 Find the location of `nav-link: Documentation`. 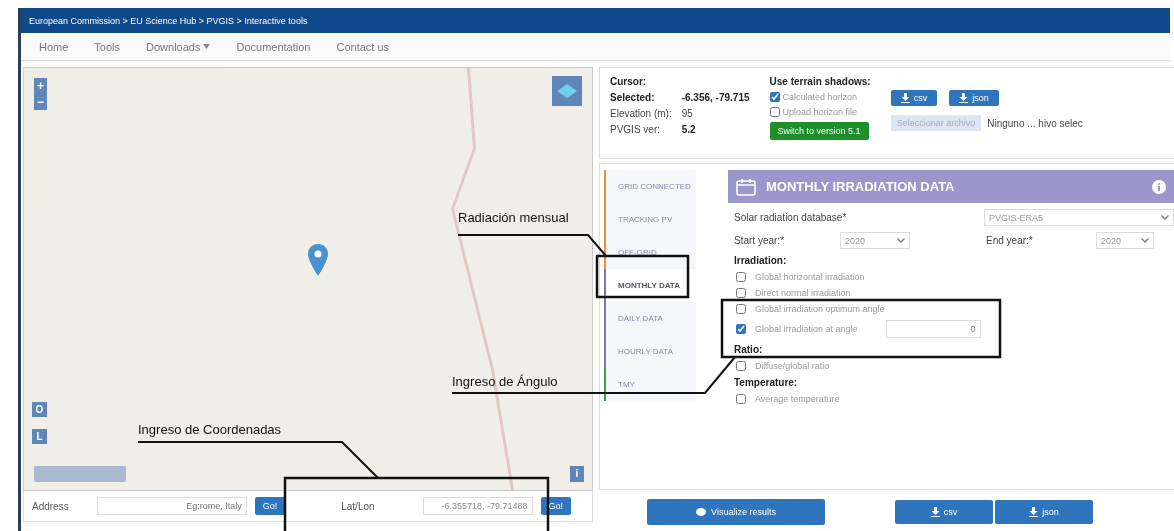

nav-link: Documentation is located at coordinates (273, 46).